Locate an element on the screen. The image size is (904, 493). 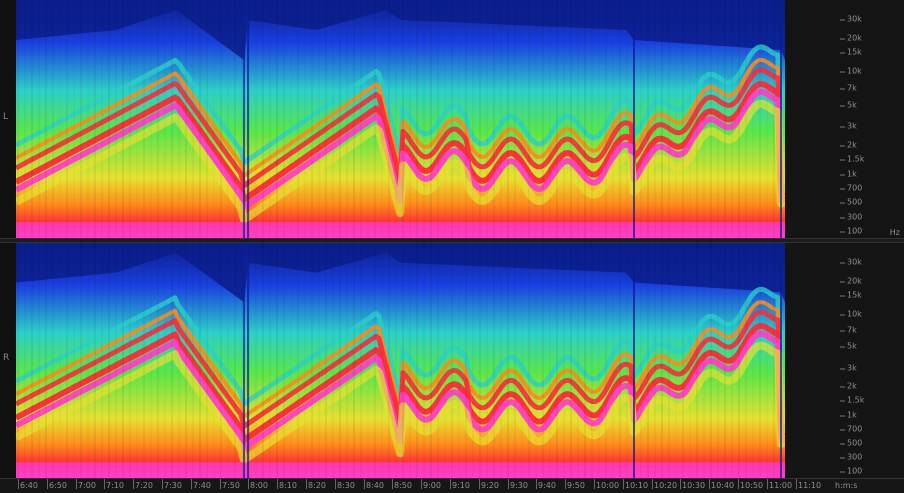
channel-label-left: L is located at coordinates (6, 117).